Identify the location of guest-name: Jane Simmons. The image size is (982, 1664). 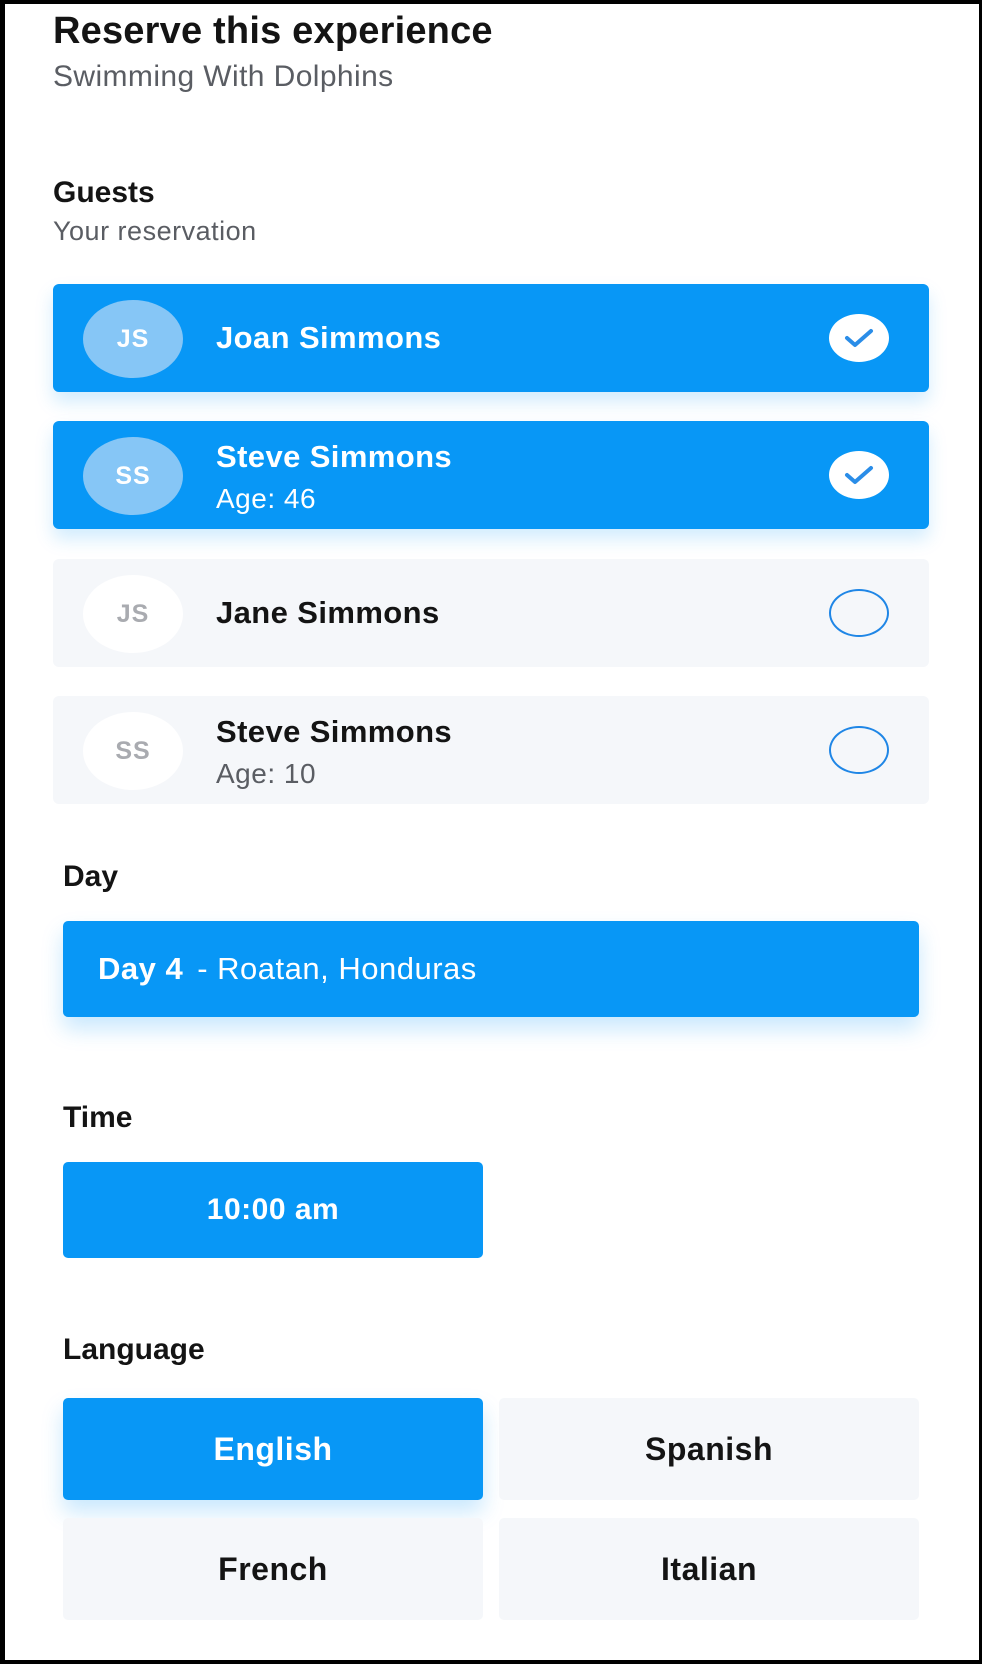
(328, 612).